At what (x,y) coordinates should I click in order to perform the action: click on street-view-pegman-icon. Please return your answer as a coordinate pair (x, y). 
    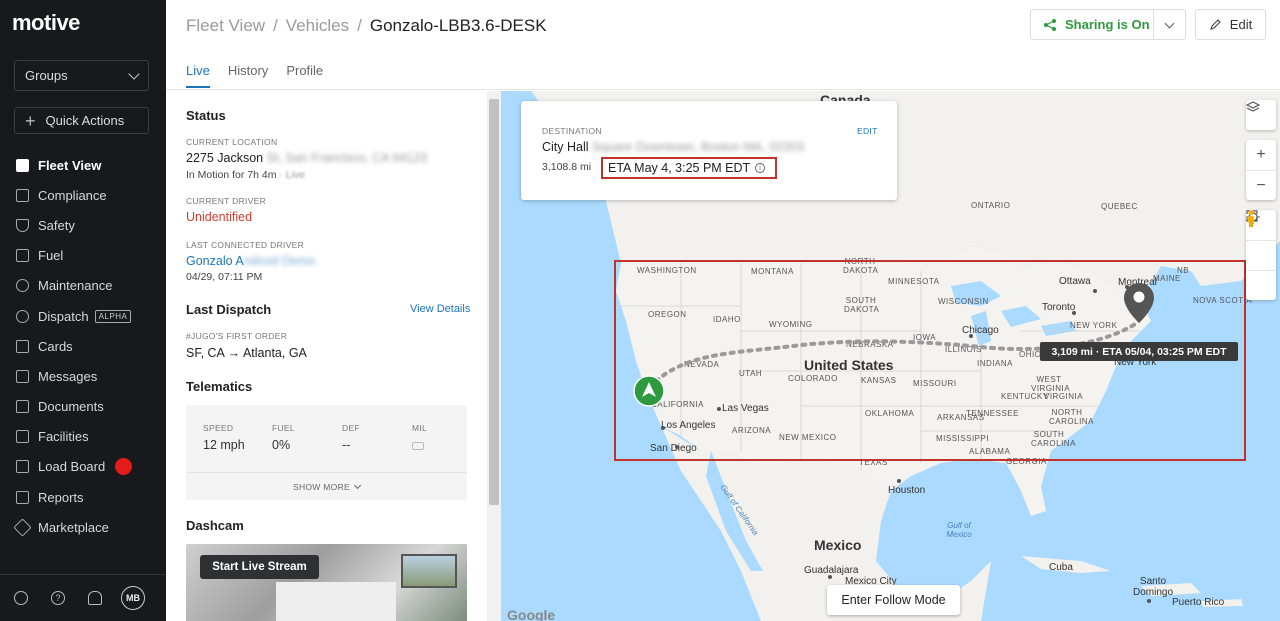
    Looking at the image, I should click on (1261, 255).